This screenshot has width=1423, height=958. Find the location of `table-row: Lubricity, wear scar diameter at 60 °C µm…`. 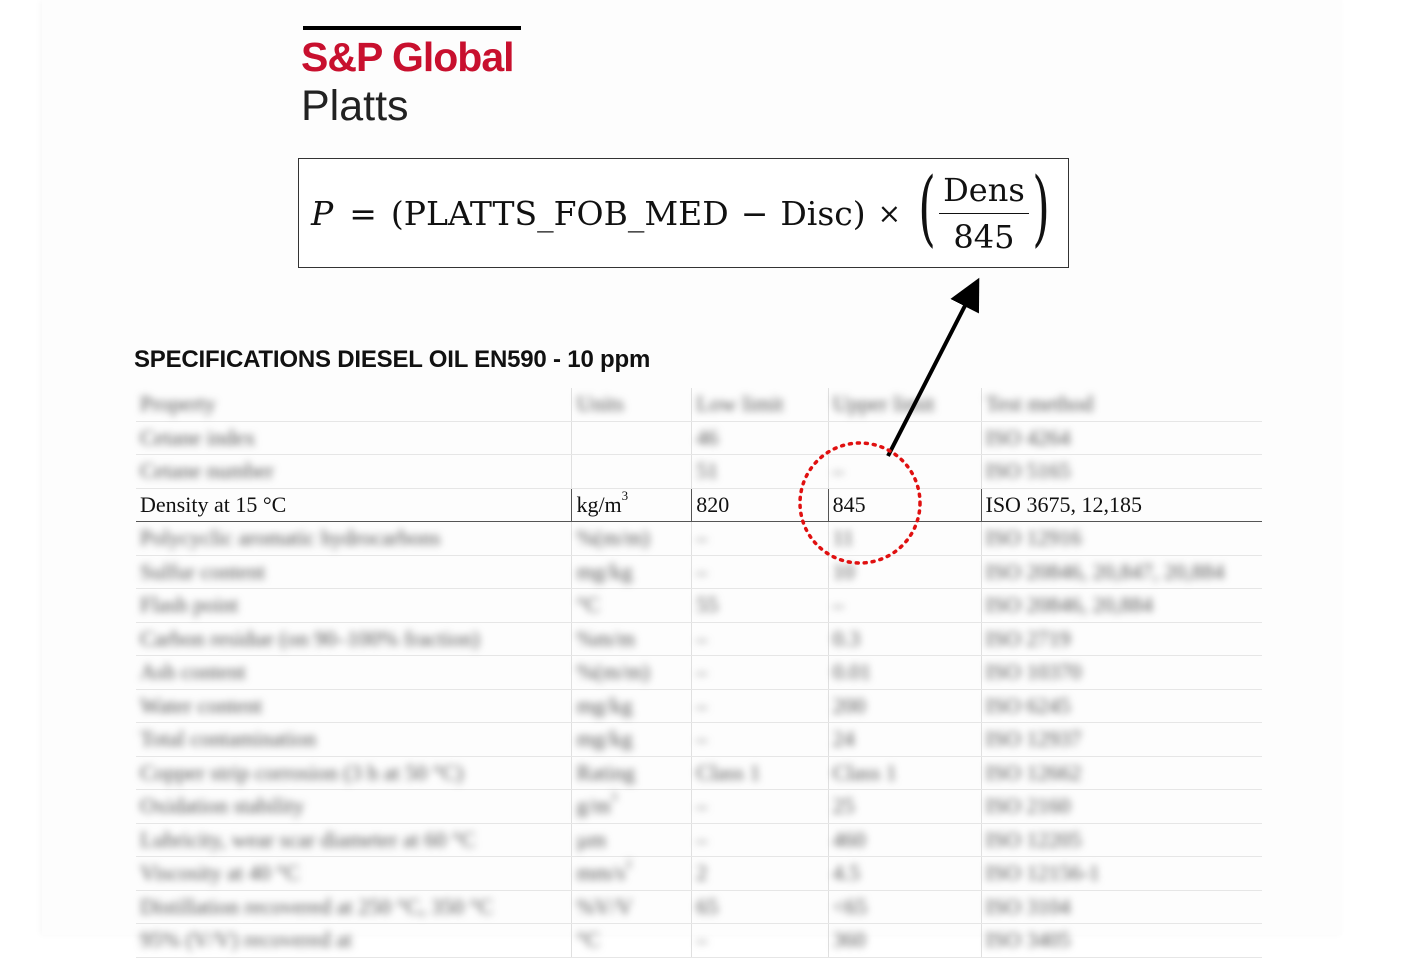

table-row: Lubricity, wear scar diameter at 60 °C µm… is located at coordinates (699, 840).